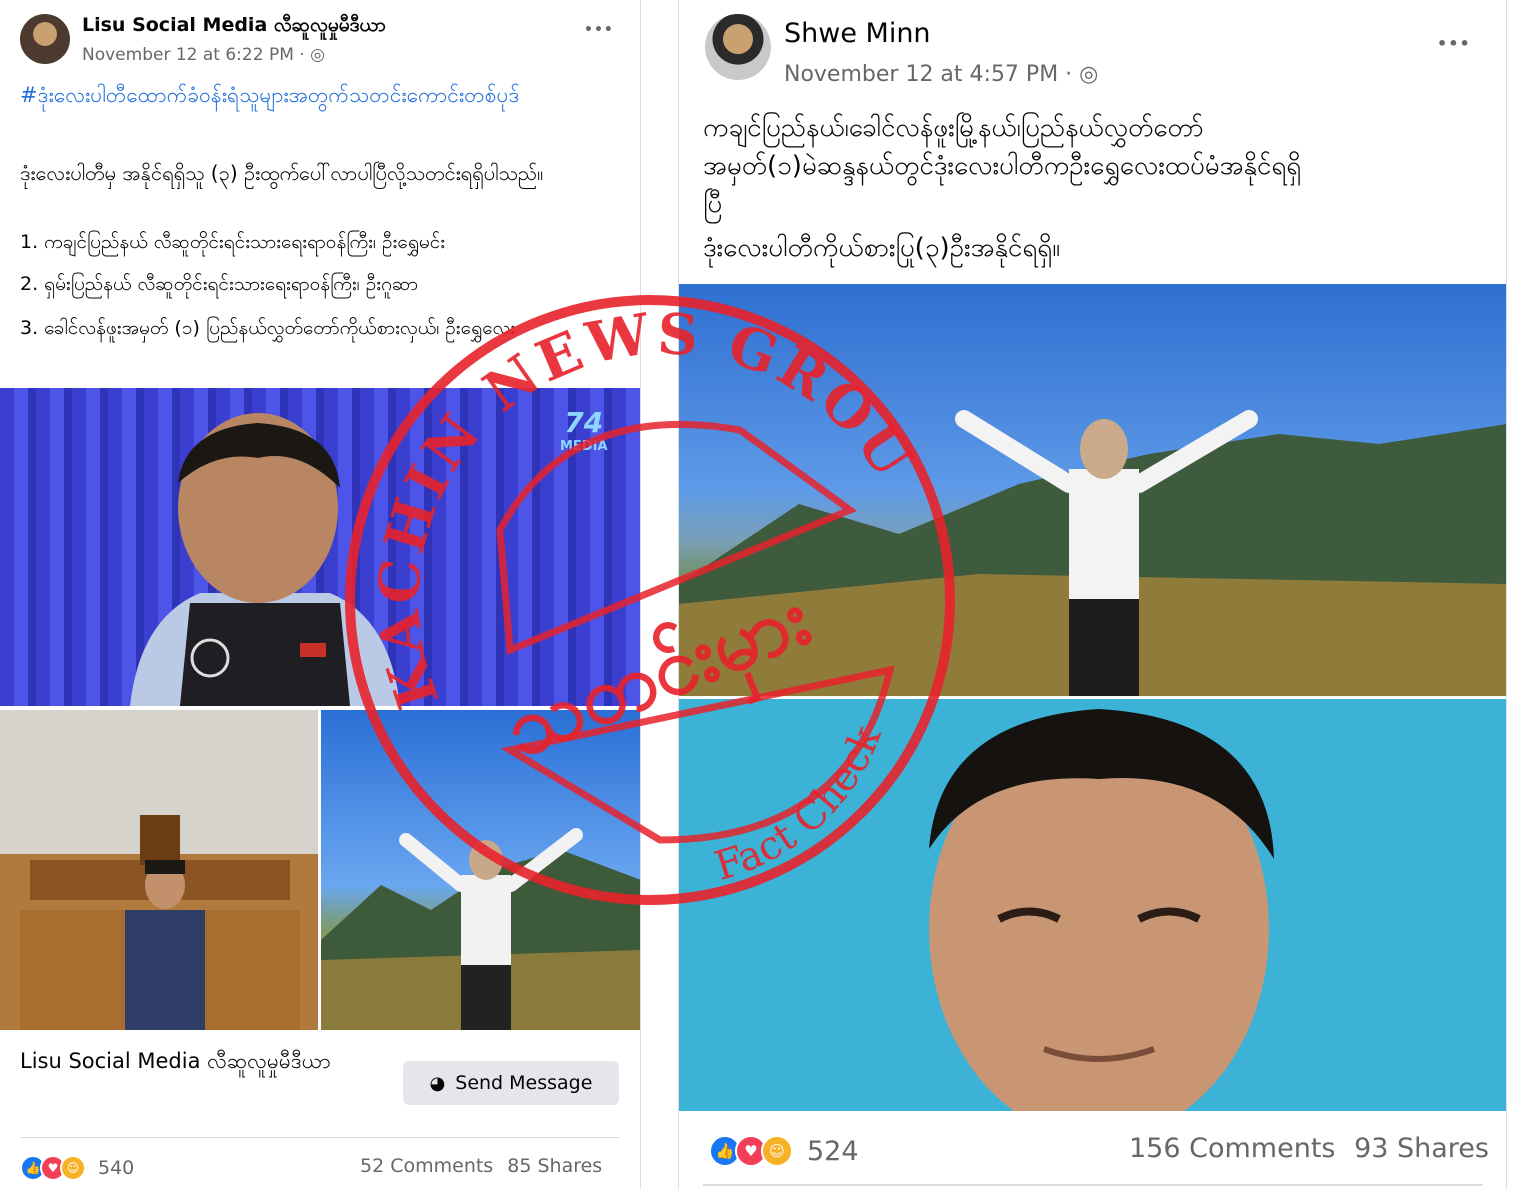 Image resolution: width=1518 pixels, height=1189 pixels. I want to click on post-date: November 12 at 6:22 PM · ◎, so click(203, 55).